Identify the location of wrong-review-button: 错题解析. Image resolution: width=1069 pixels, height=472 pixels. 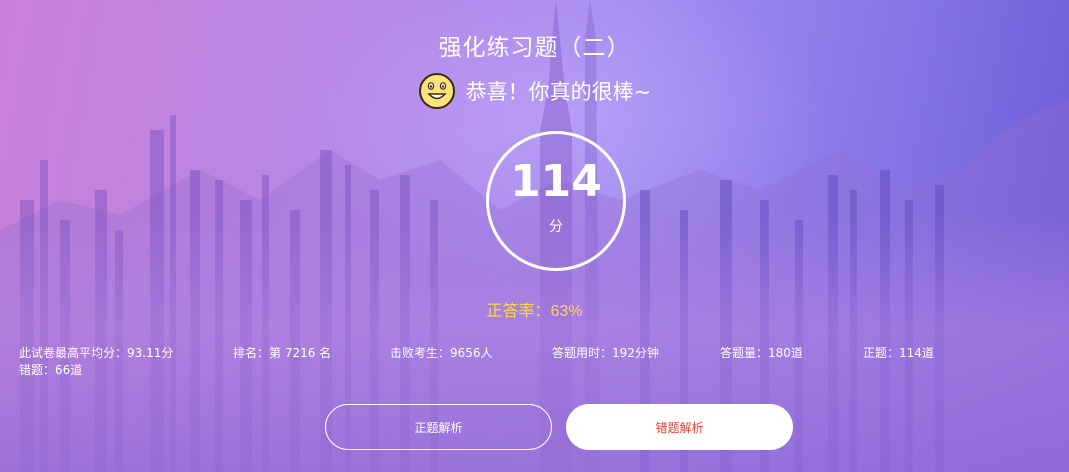
(679, 427).